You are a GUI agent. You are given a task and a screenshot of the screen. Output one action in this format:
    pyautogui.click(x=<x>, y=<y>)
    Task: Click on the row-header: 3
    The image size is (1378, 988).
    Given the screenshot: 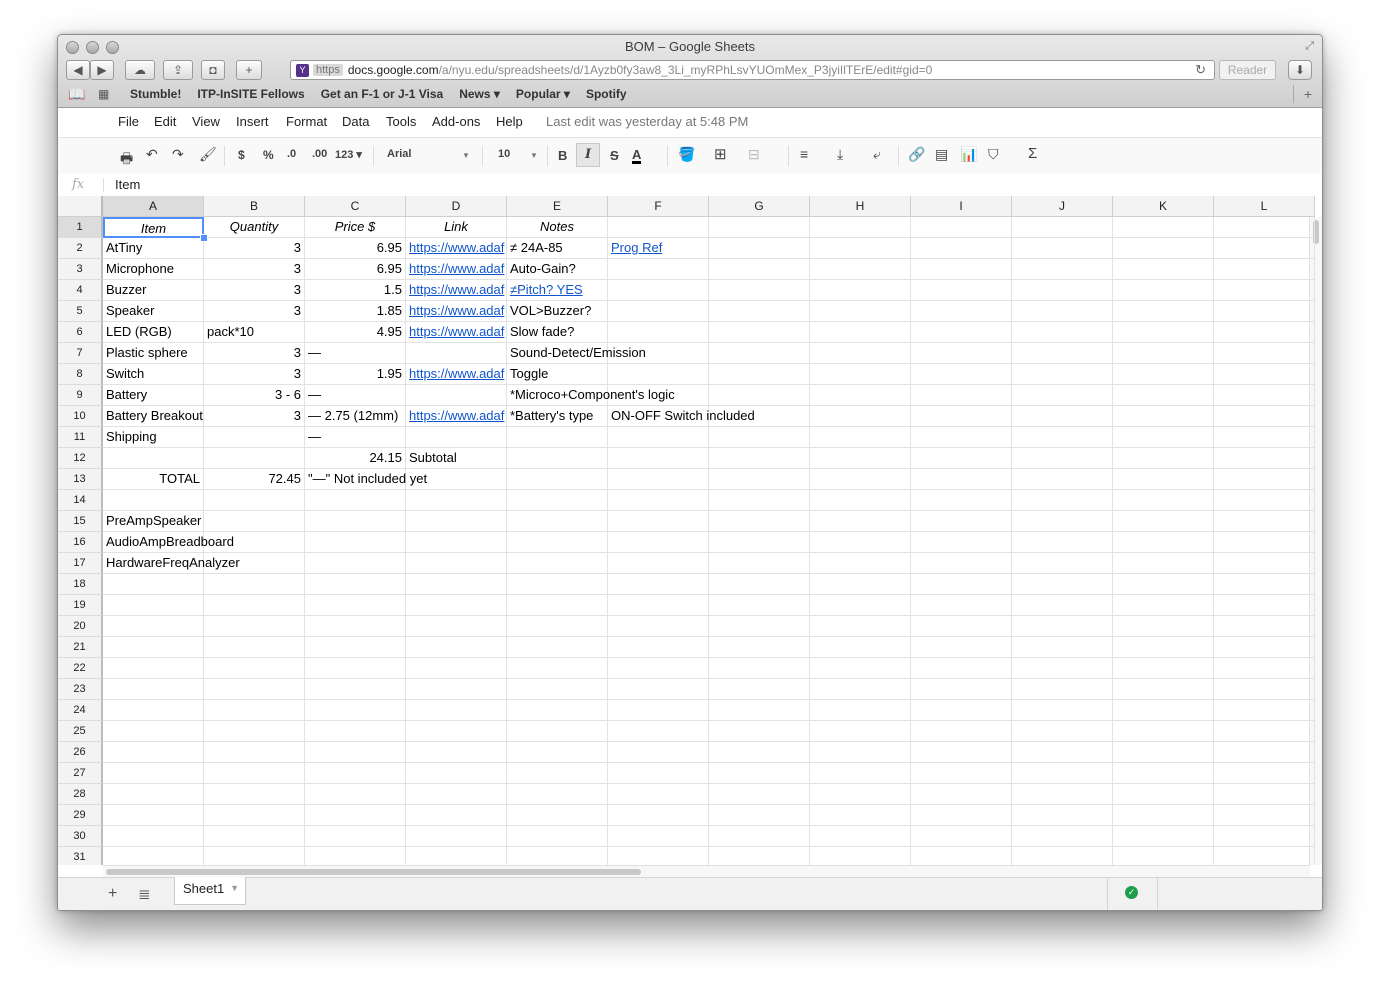 What is the action you would take?
    pyautogui.click(x=80, y=269)
    